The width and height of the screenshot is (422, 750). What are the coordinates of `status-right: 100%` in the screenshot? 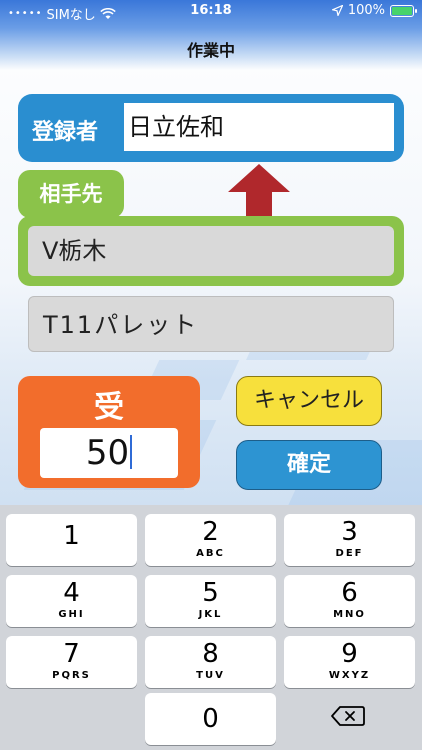 It's located at (374, 10).